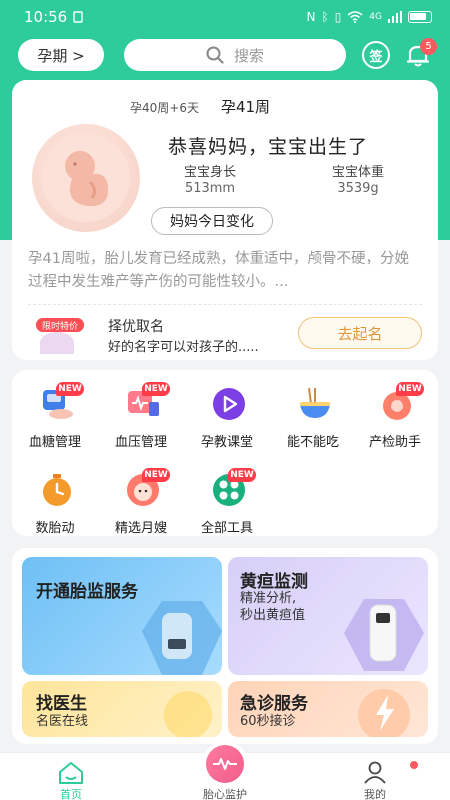 Image resolution: width=450 pixels, height=800 pixels. Describe the element at coordinates (375, 794) in the screenshot. I see `tab-mine-label: 我的` at that location.